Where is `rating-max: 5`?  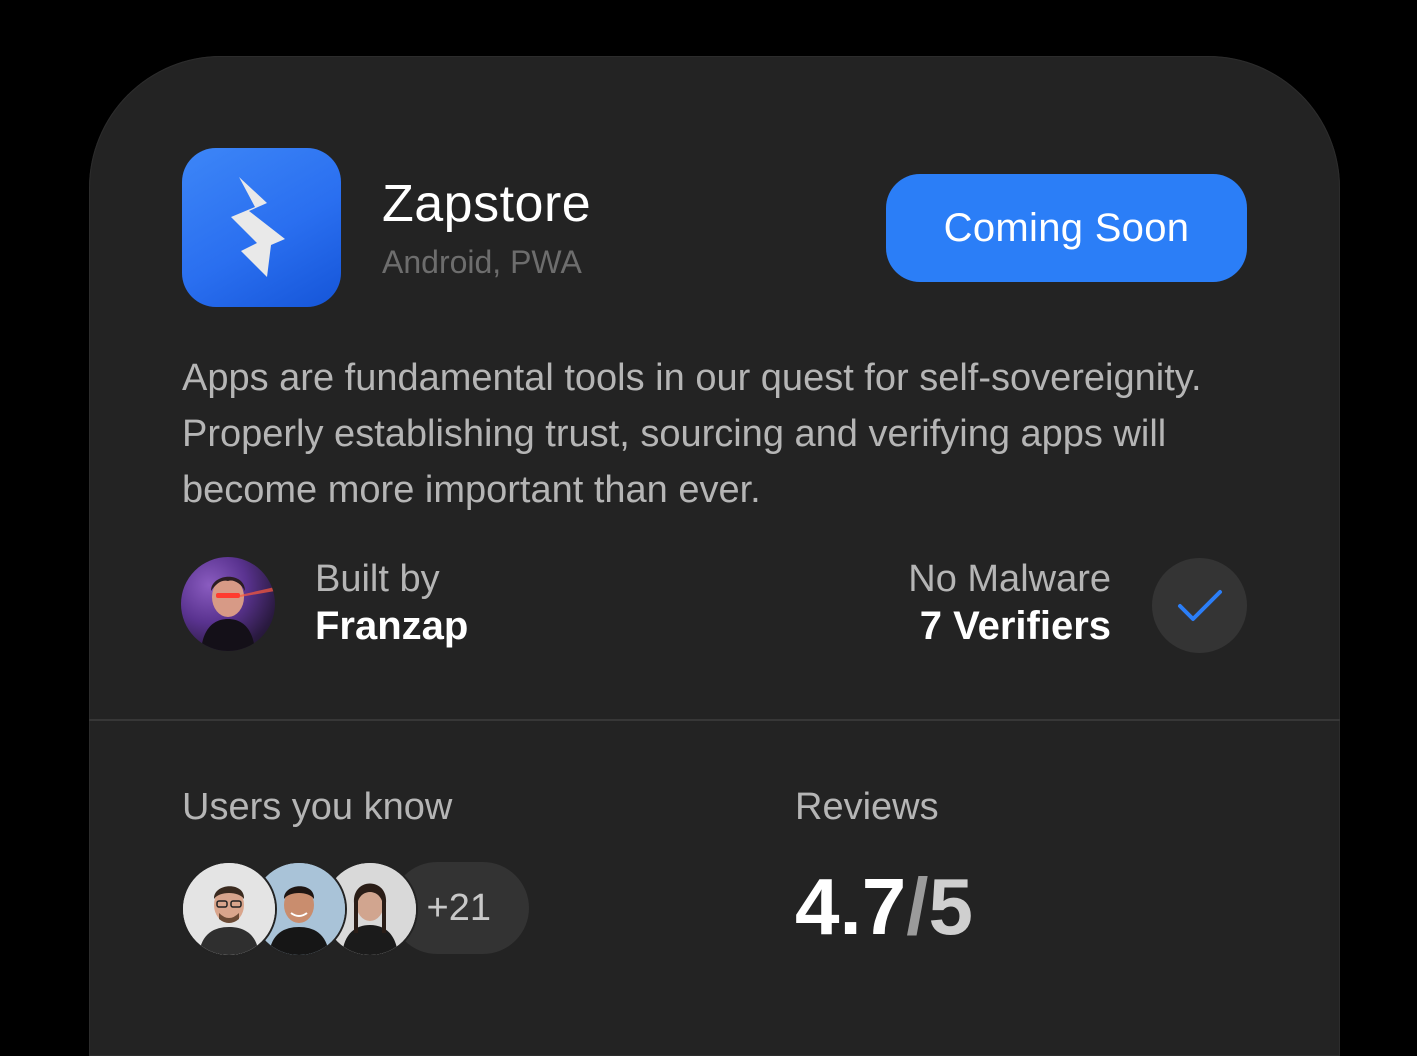
rating-max: 5 is located at coordinates (950, 906).